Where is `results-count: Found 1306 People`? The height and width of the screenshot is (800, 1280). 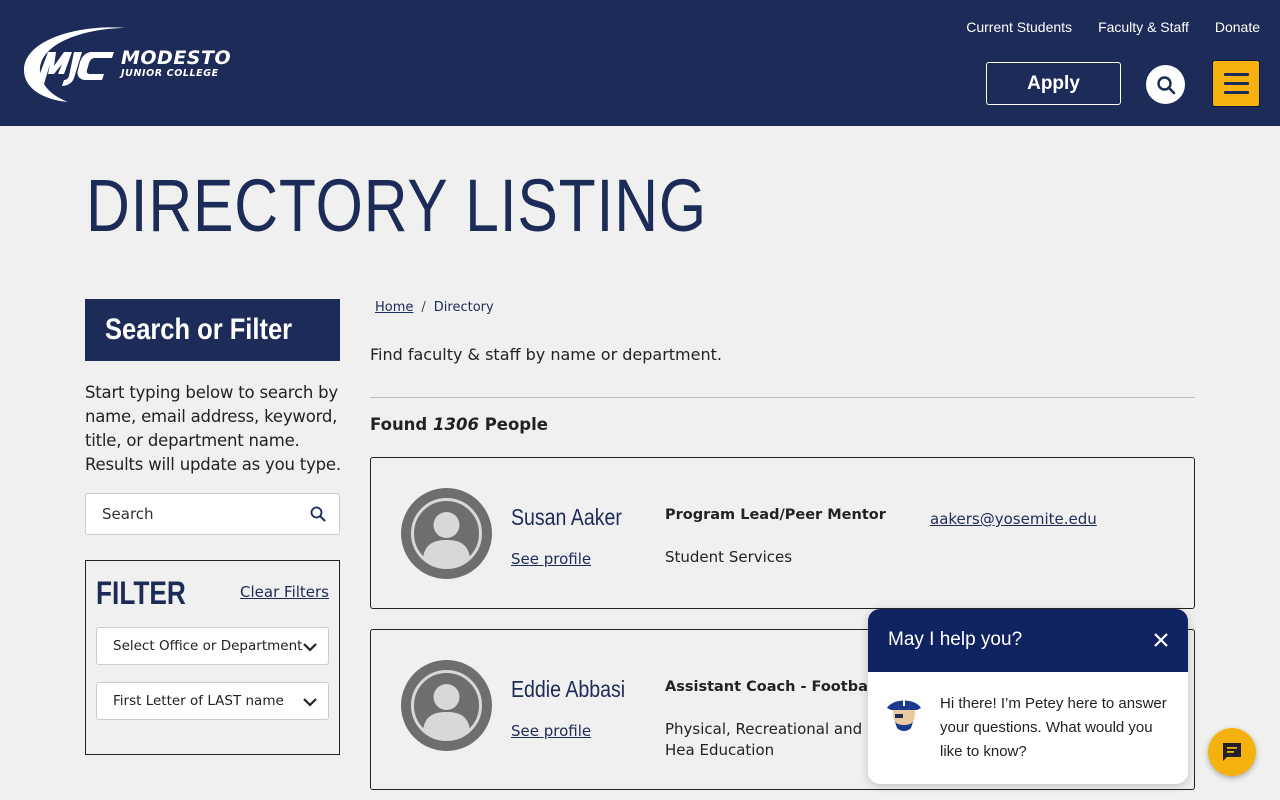 results-count: Found 1306 People is located at coordinates (459, 424).